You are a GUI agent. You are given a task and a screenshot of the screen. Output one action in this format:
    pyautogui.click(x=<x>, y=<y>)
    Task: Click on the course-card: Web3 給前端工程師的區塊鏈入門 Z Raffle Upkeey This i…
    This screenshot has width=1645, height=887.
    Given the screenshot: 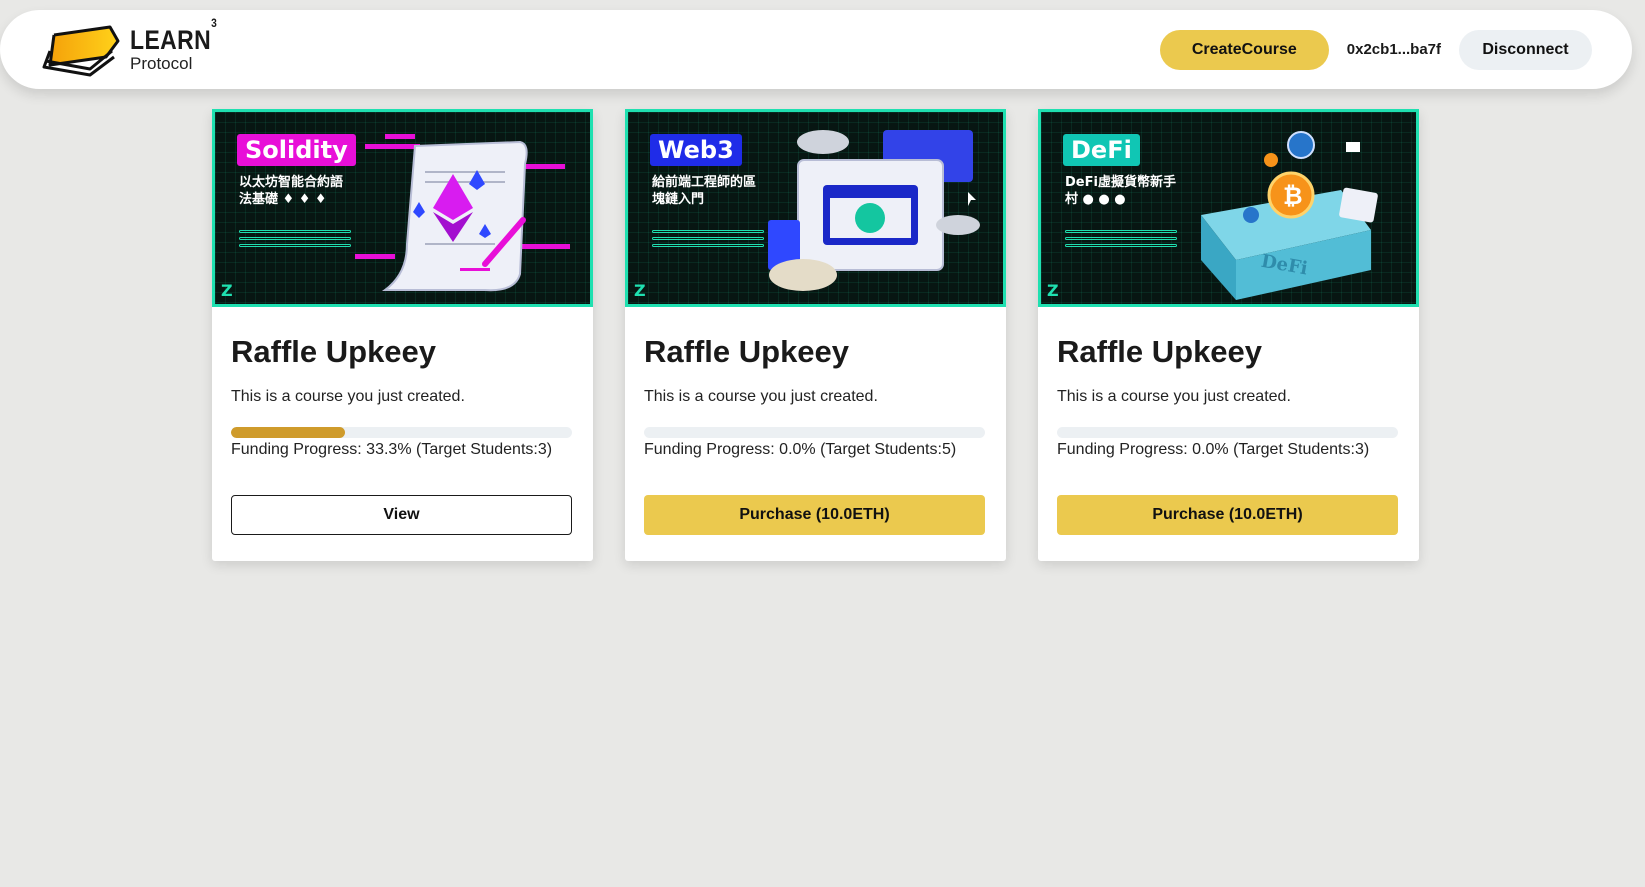 What is the action you would take?
    pyautogui.click(x=815, y=335)
    